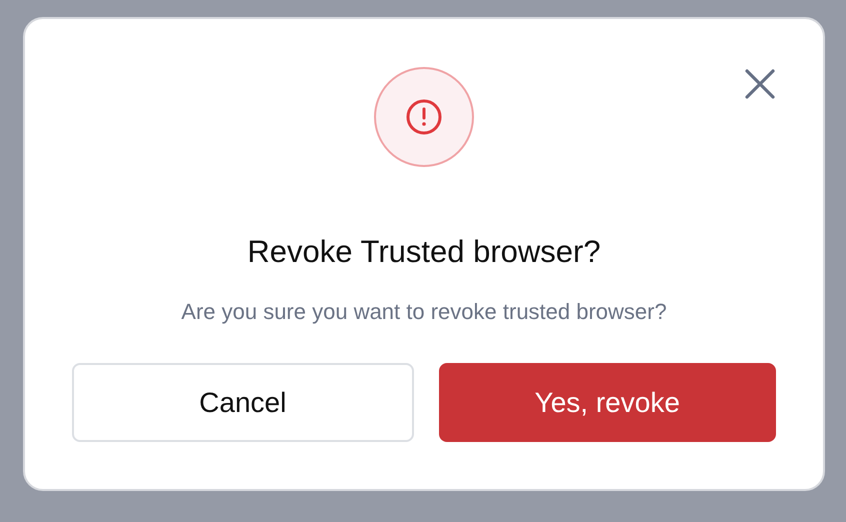 This screenshot has height=522, width=846. Describe the element at coordinates (424, 252) in the screenshot. I see `dialog-title: Revoke Trusted browser?` at that location.